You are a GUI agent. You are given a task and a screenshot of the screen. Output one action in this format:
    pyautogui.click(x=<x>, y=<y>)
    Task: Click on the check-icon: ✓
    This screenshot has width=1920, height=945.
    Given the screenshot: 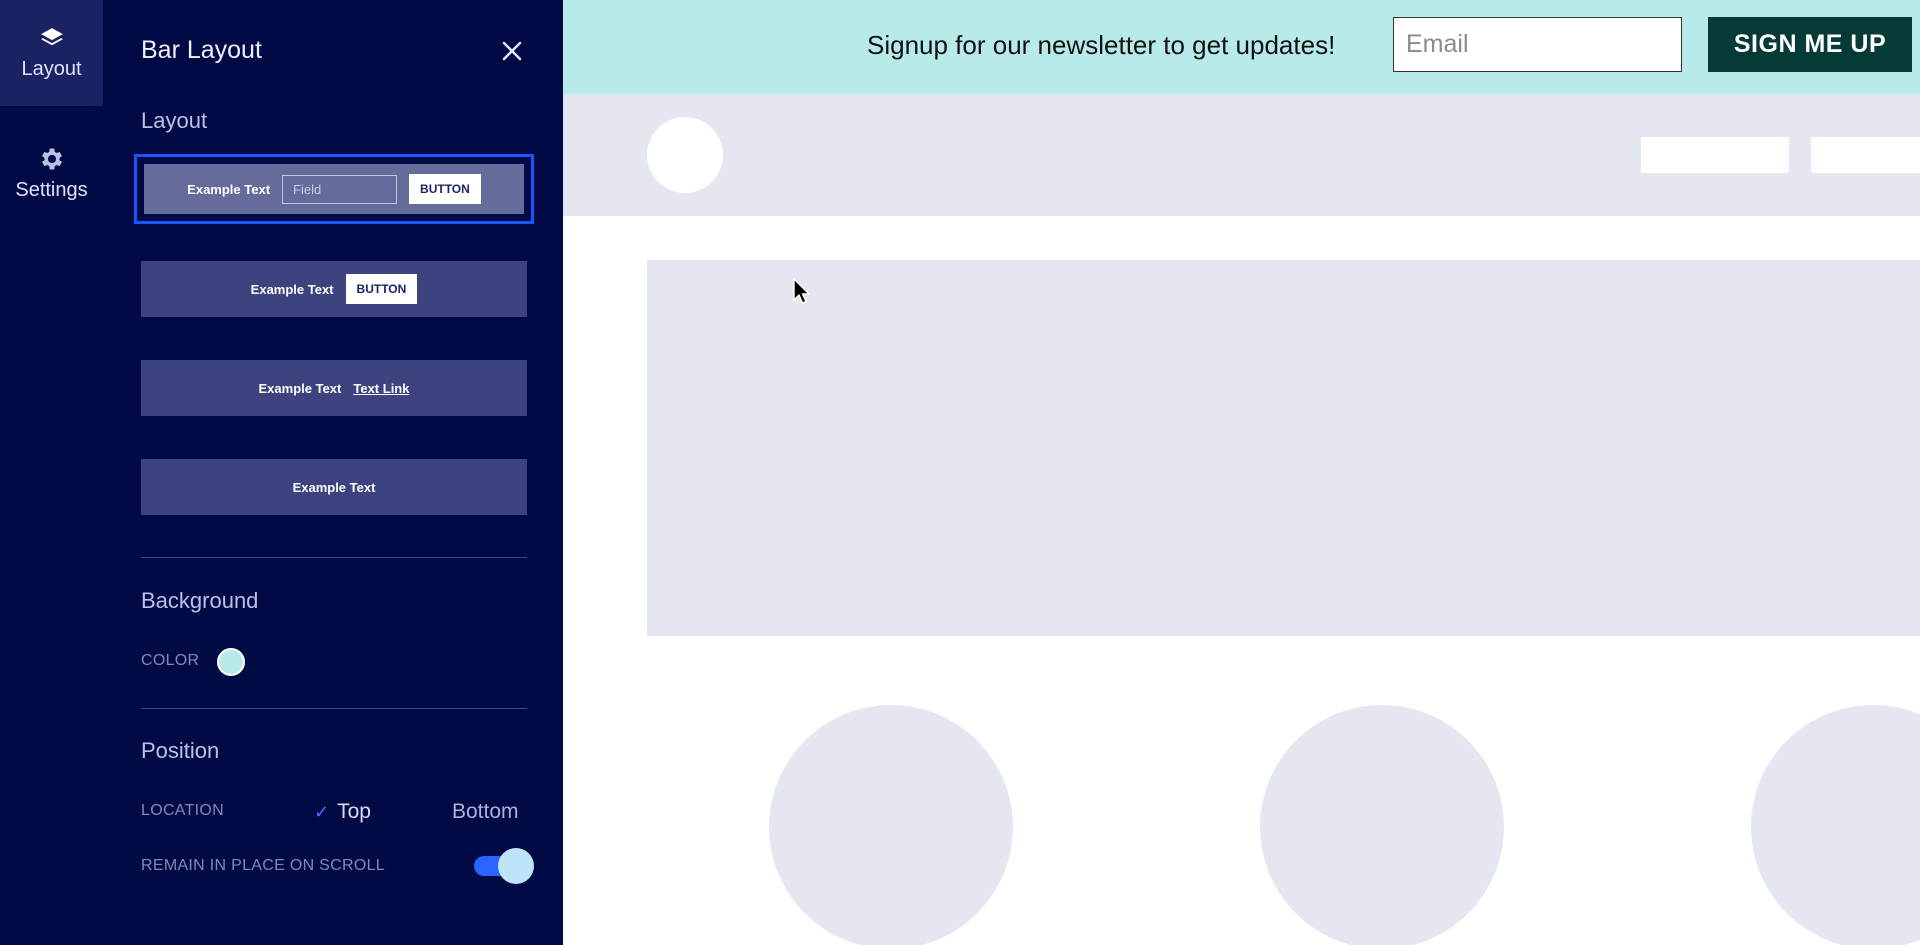 What is the action you would take?
    pyautogui.click(x=322, y=811)
    